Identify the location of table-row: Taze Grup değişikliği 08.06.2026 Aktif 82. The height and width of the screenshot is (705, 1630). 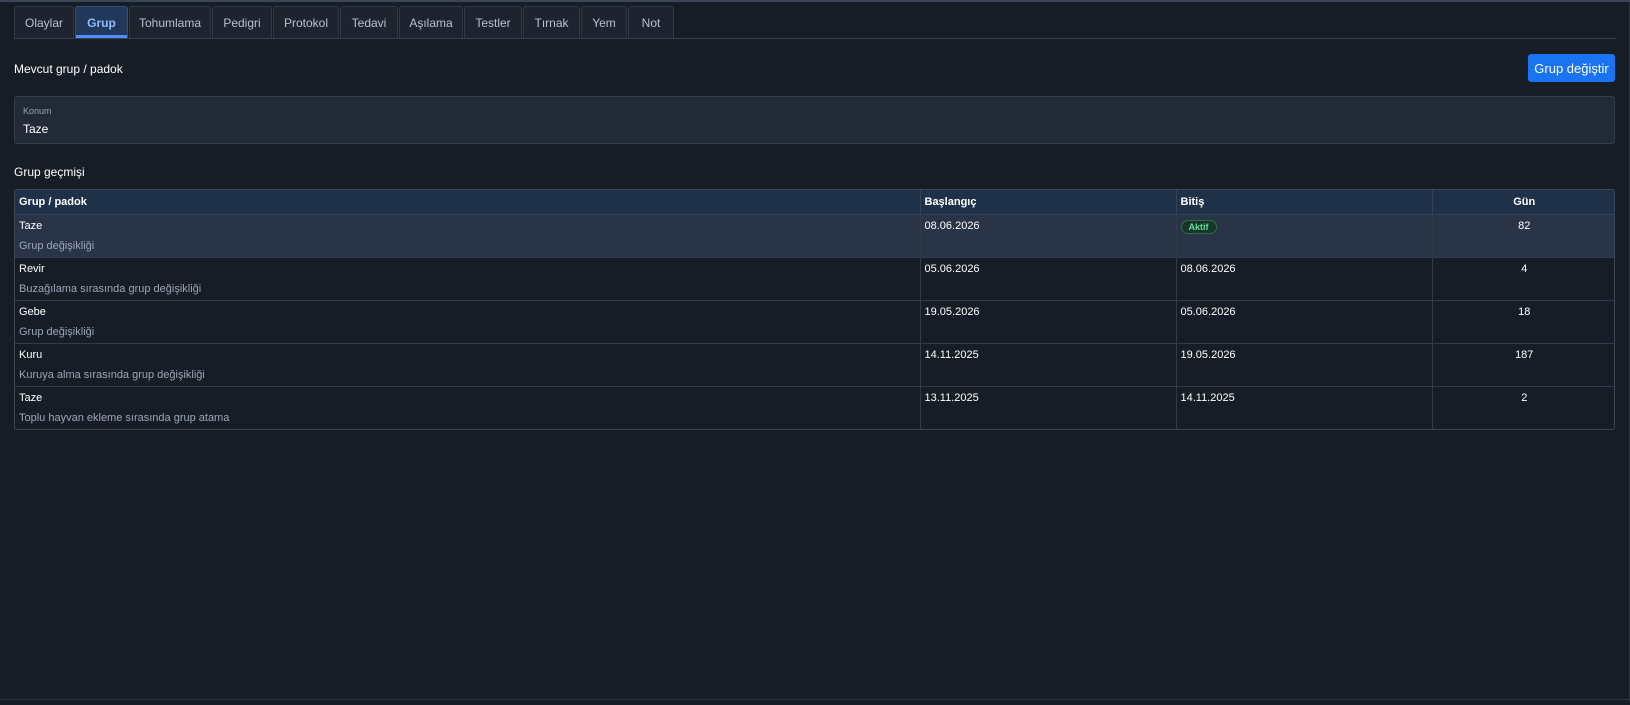
(814, 236).